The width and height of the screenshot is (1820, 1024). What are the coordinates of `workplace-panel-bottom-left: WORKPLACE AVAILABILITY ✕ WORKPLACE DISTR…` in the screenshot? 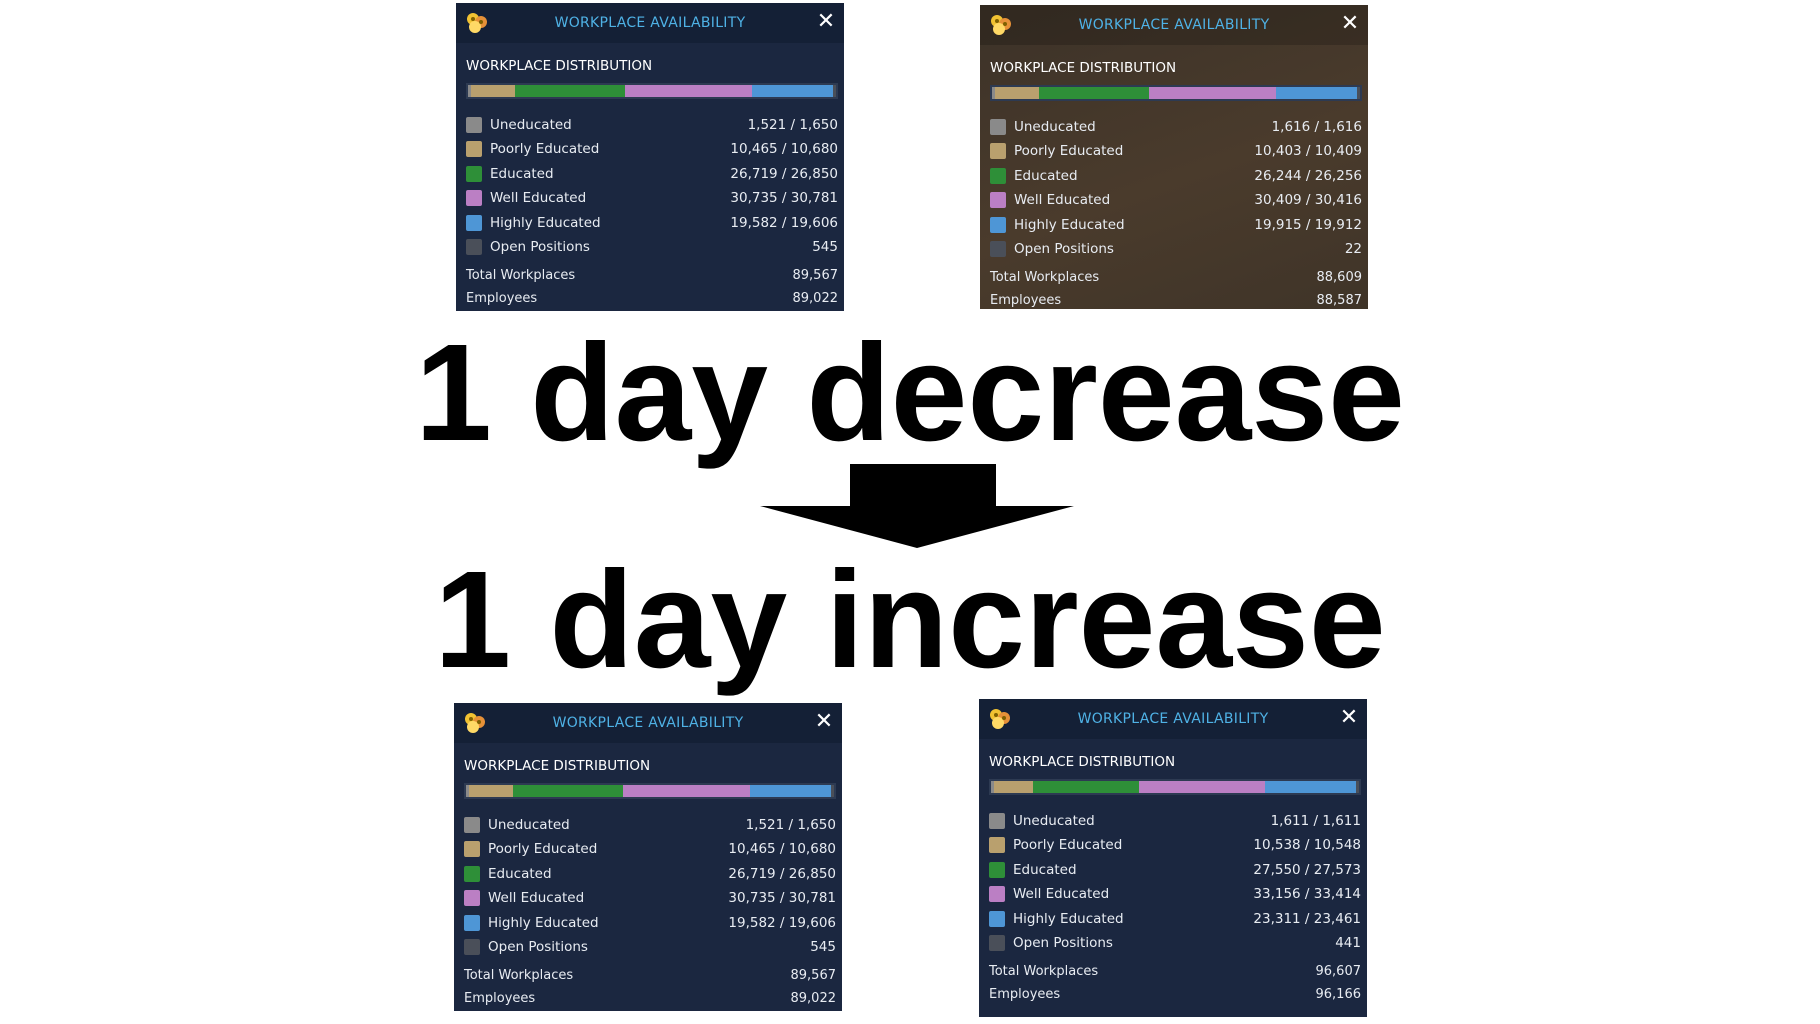 It's located at (648, 857).